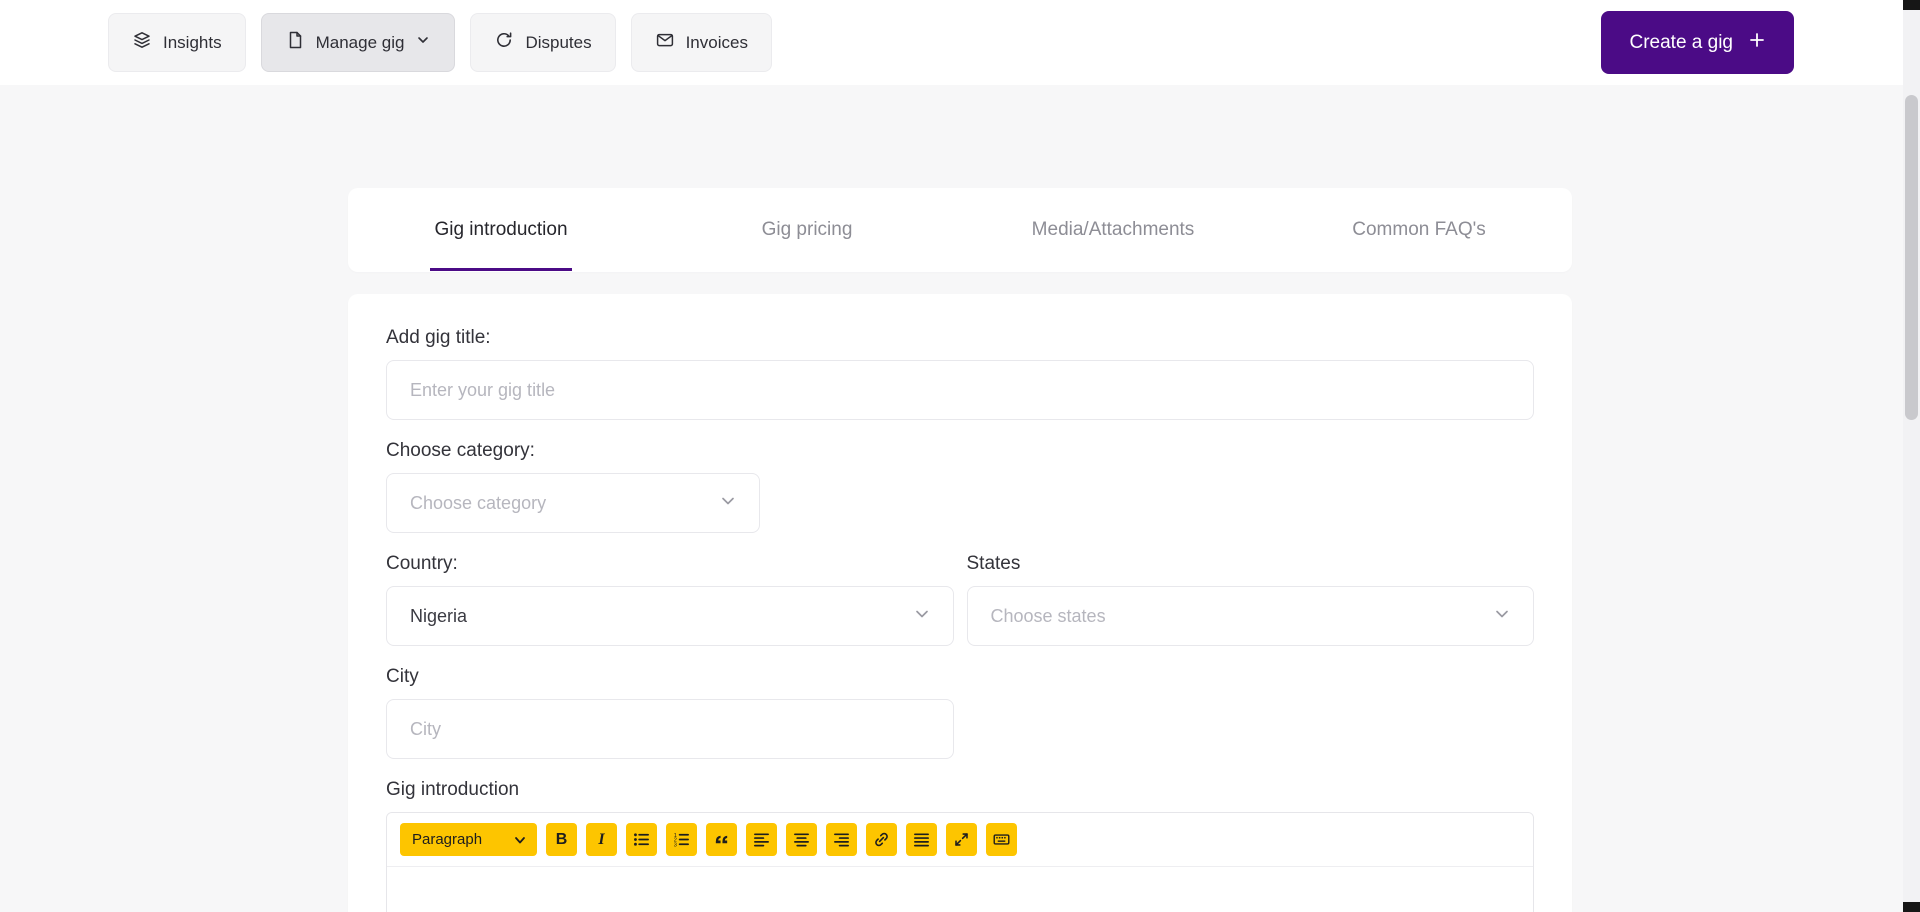 The width and height of the screenshot is (1920, 912). I want to click on layers-icon, so click(142, 42).